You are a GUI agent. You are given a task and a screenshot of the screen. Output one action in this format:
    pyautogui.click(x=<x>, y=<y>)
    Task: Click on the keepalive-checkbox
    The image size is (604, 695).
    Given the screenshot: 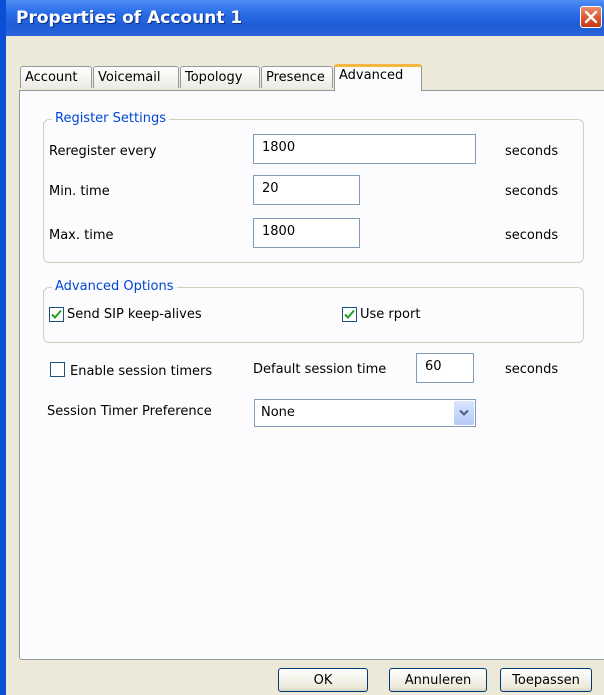 What is the action you would take?
    pyautogui.click(x=56, y=314)
    